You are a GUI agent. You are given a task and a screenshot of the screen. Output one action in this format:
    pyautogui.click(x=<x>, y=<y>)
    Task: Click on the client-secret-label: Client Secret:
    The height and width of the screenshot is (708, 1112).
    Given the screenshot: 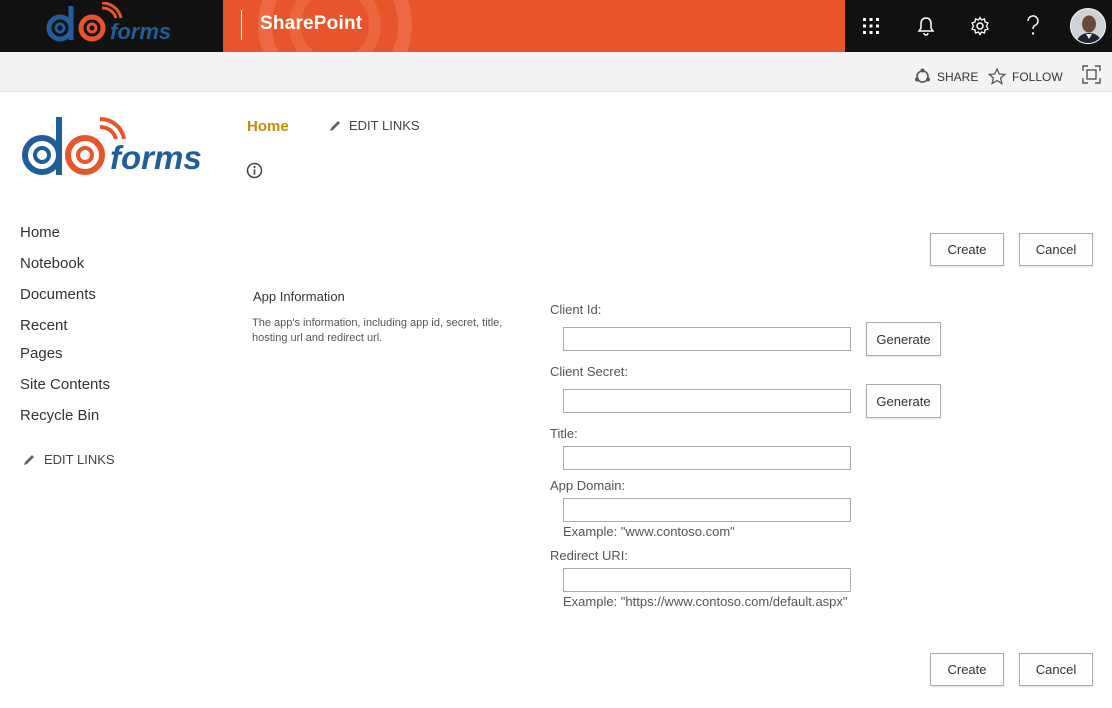 What is the action you would take?
    pyautogui.click(x=589, y=371)
    